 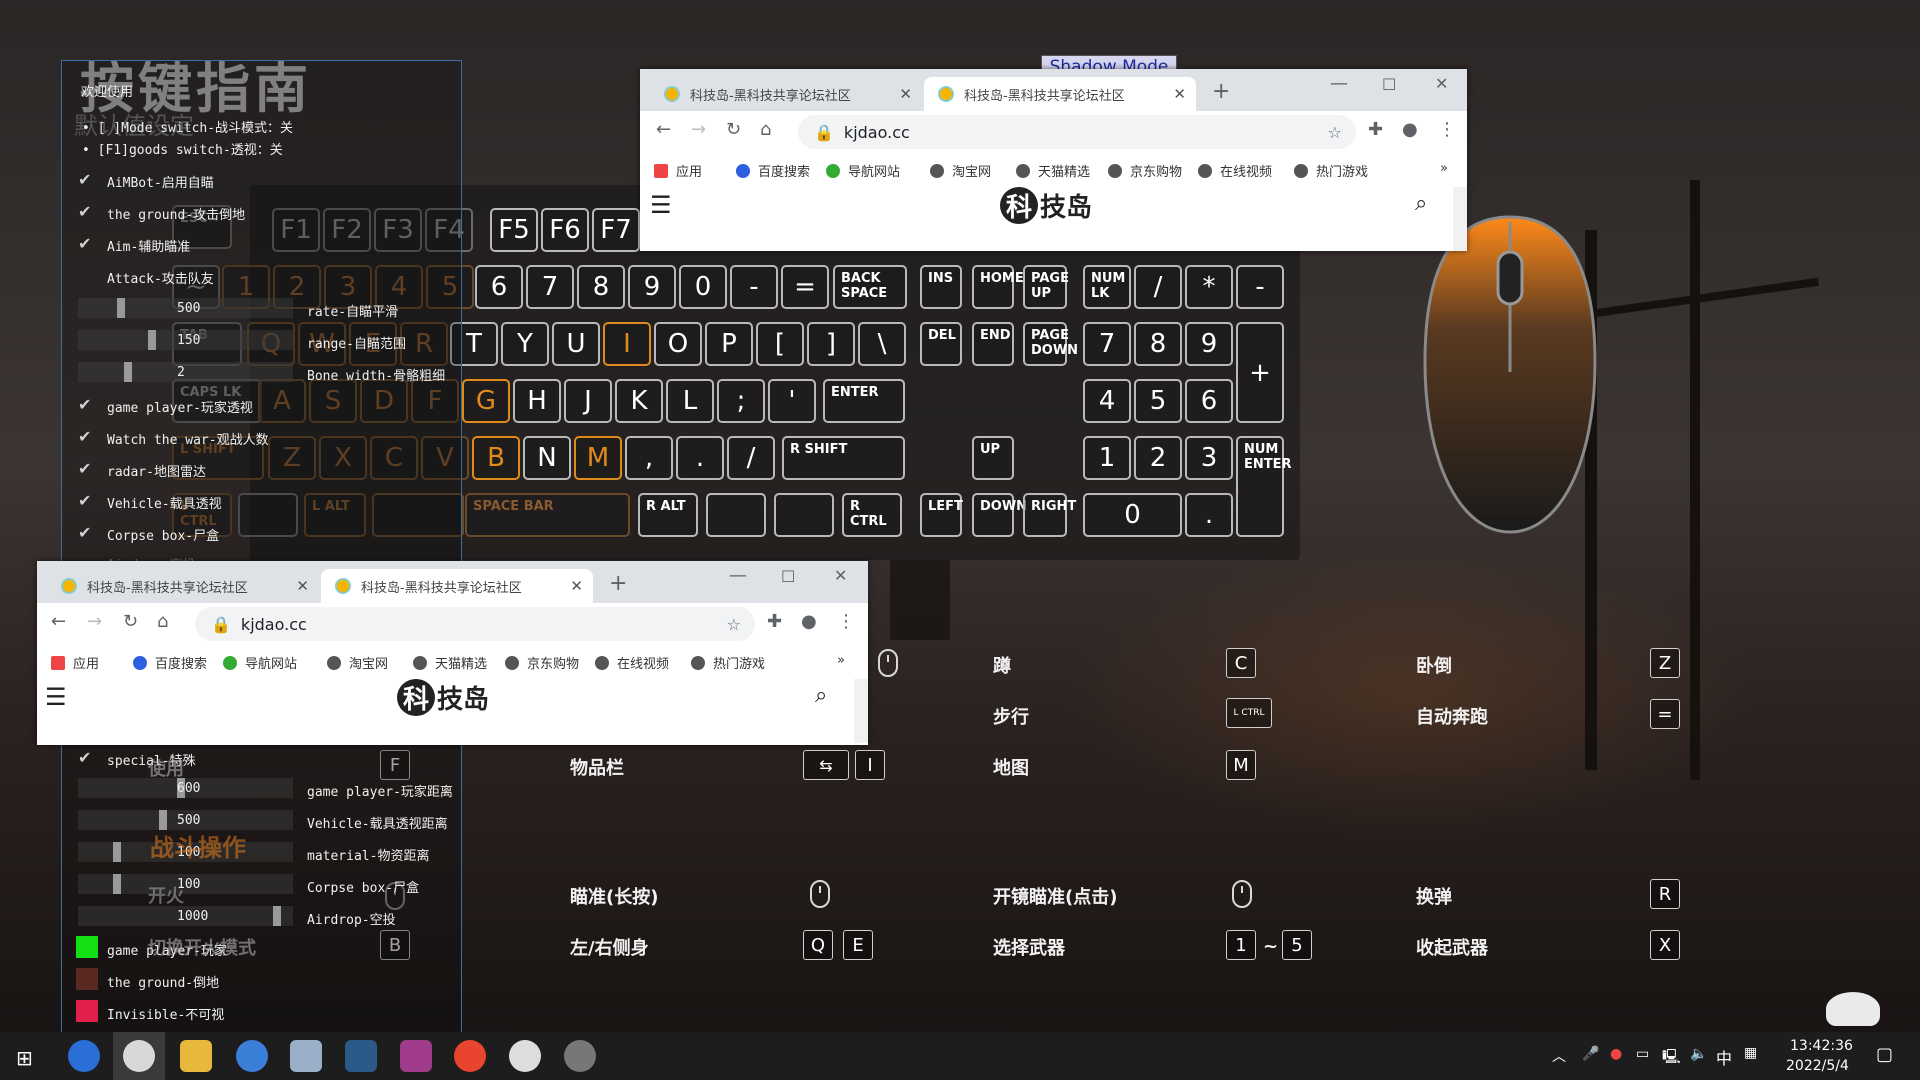 What do you see at coordinates (185, 372) in the screenshot?
I see `menu-slider` at bounding box center [185, 372].